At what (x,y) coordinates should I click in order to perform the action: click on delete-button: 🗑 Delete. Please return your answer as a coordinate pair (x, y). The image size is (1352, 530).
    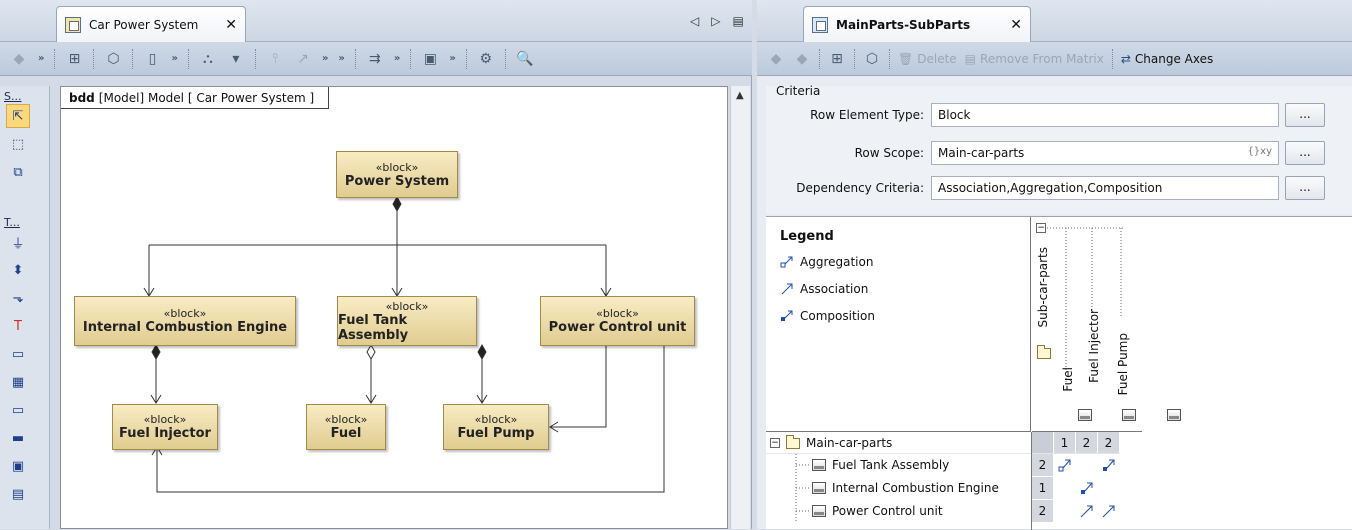
    Looking at the image, I should click on (927, 59).